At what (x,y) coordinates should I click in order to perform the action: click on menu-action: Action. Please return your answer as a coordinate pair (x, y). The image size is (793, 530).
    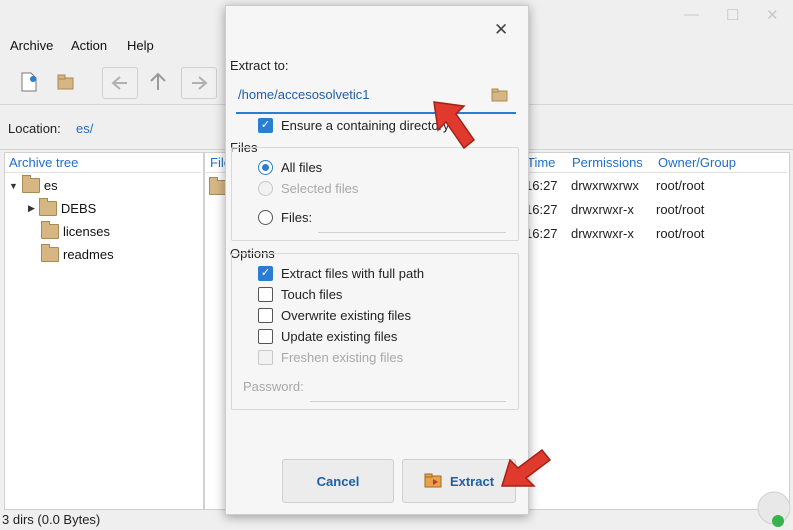
    Looking at the image, I should click on (89, 45).